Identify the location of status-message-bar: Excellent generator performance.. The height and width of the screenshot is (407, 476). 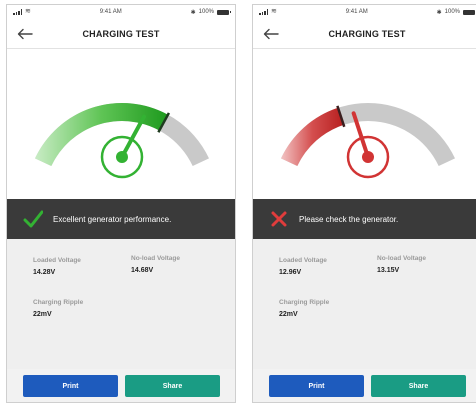
(121, 219).